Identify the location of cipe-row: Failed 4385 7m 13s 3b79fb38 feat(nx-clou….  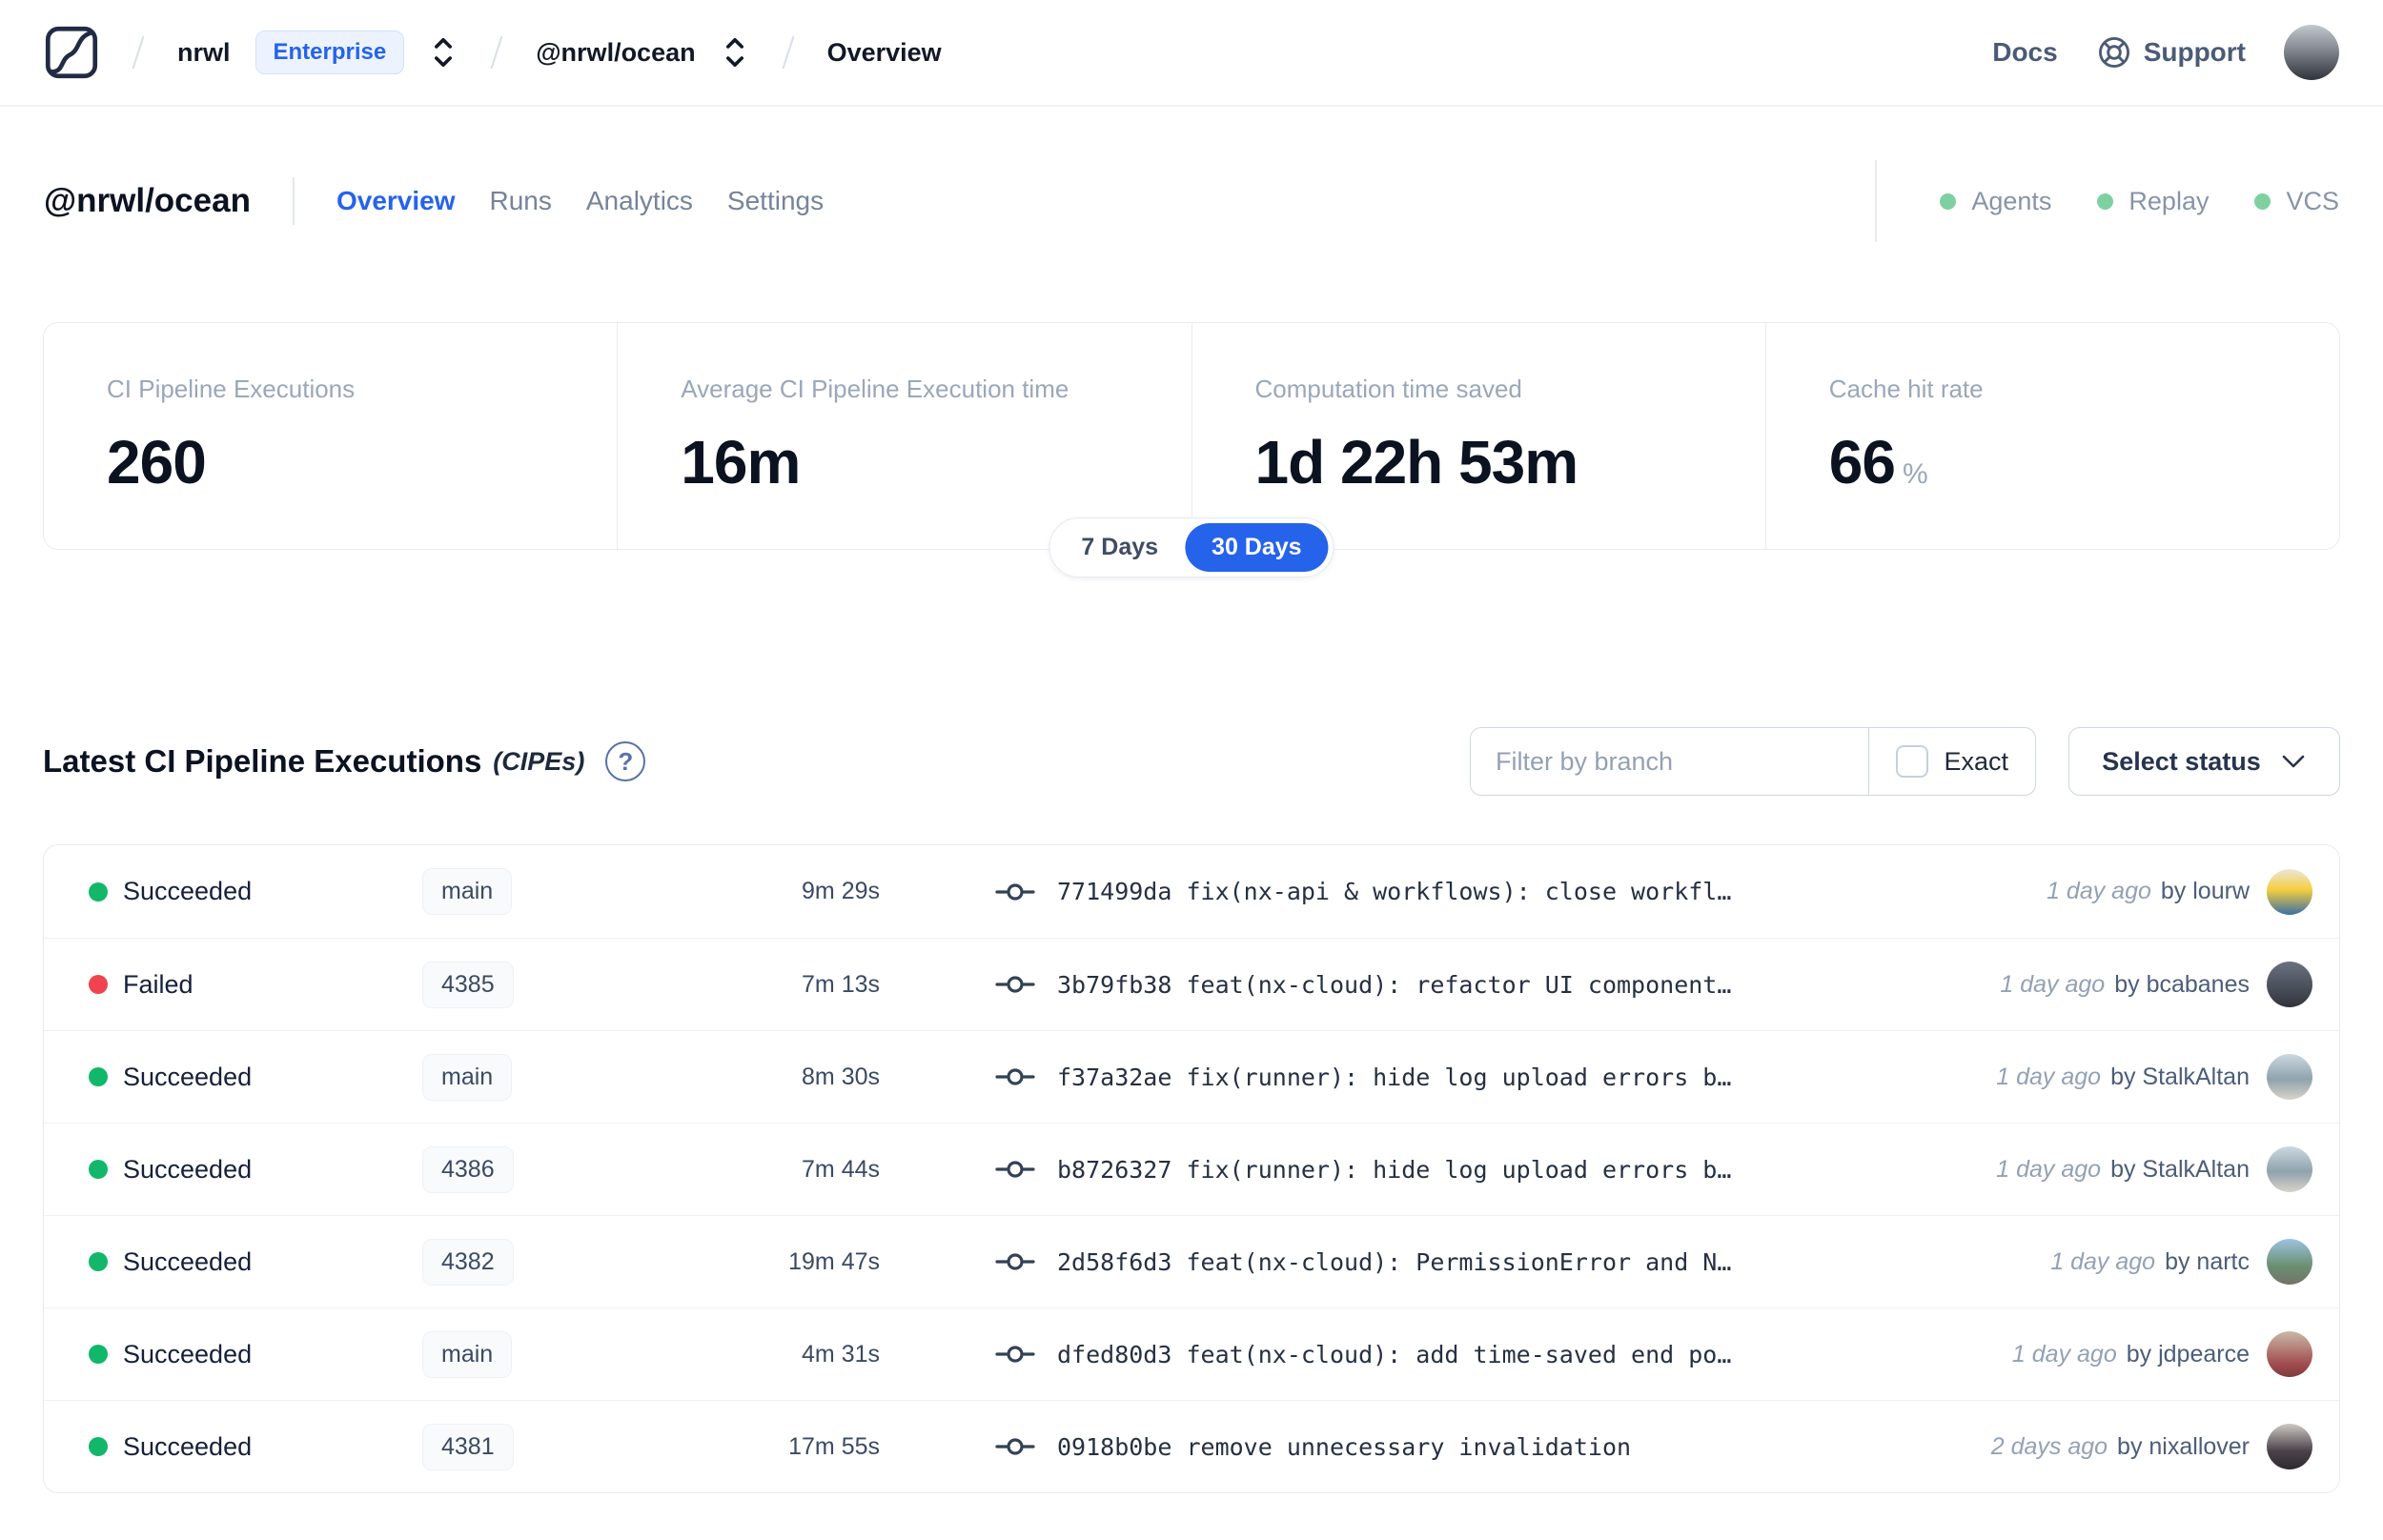
(1191, 984).